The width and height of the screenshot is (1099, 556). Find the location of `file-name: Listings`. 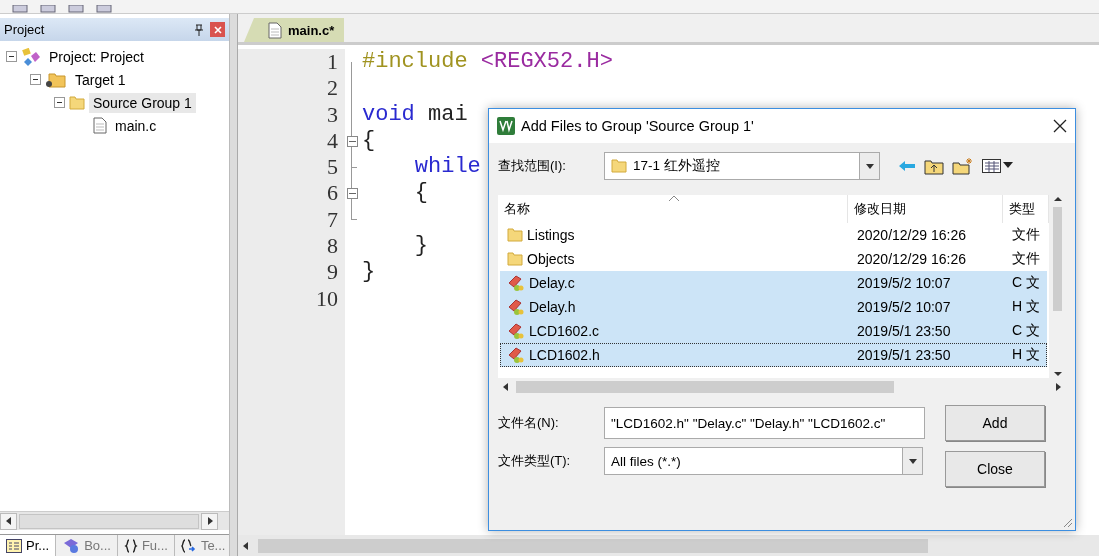

file-name: Listings is located at coordinates (551, 235).